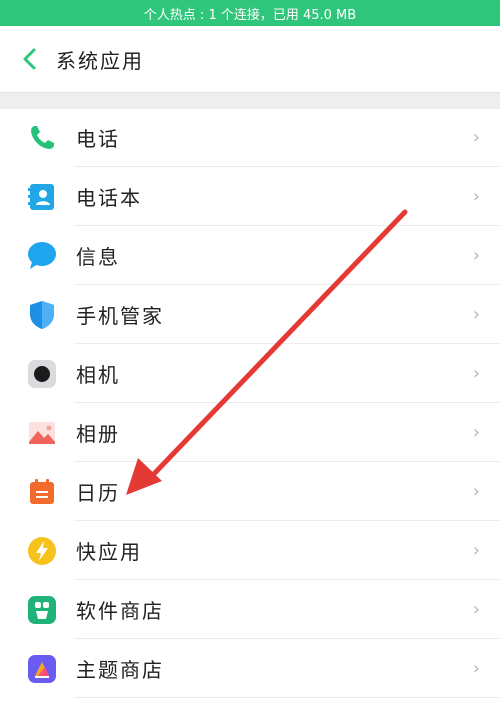 The width and height of the screenshot is (500, 711). Describe the element at coordinates (120, 316) in the screenshot. I see `list-item-label: 手机管家` at that location.